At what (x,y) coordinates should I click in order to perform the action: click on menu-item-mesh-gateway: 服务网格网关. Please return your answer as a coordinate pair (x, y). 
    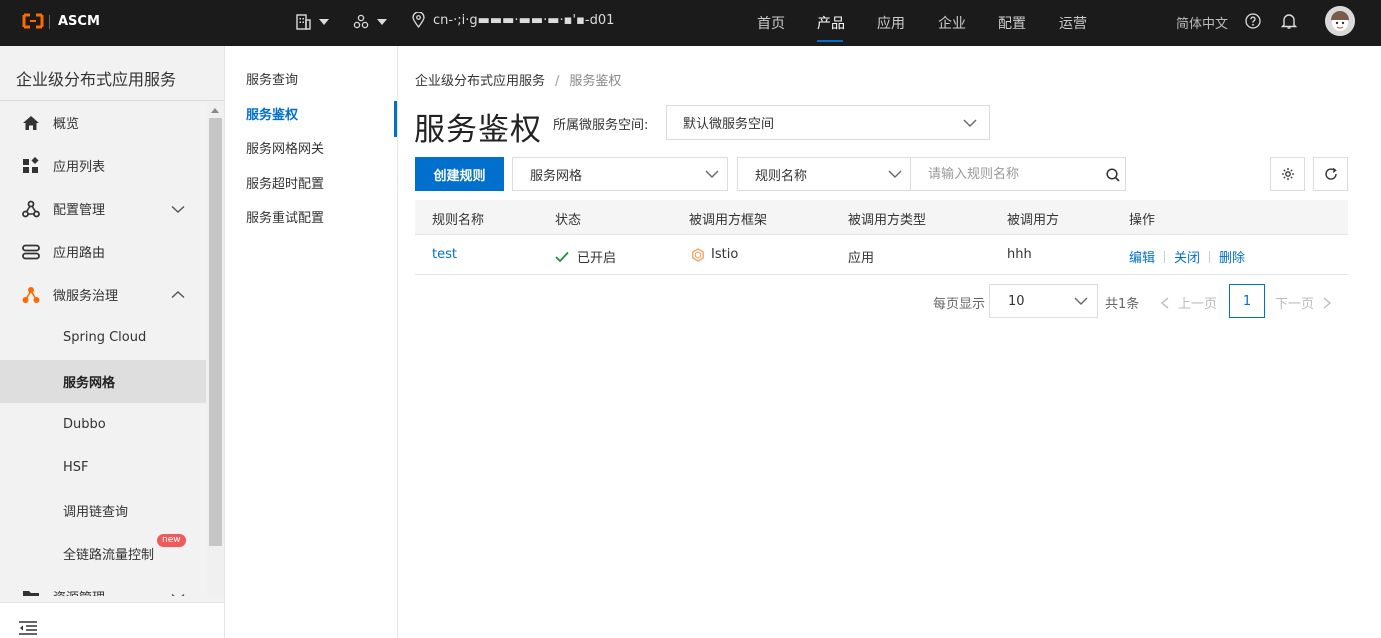
    Looking at the image, I should click on (285, 147).